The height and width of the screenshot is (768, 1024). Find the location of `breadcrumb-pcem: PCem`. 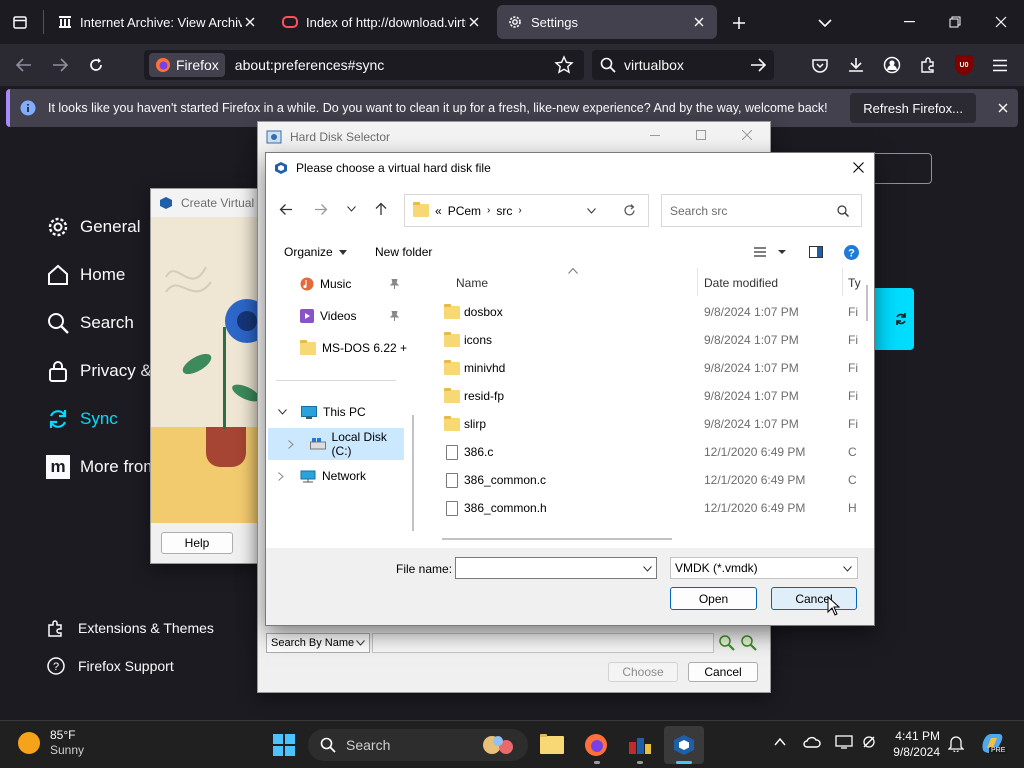

breadcrumb-pcem: PCem is located at coordinates (464, 211).